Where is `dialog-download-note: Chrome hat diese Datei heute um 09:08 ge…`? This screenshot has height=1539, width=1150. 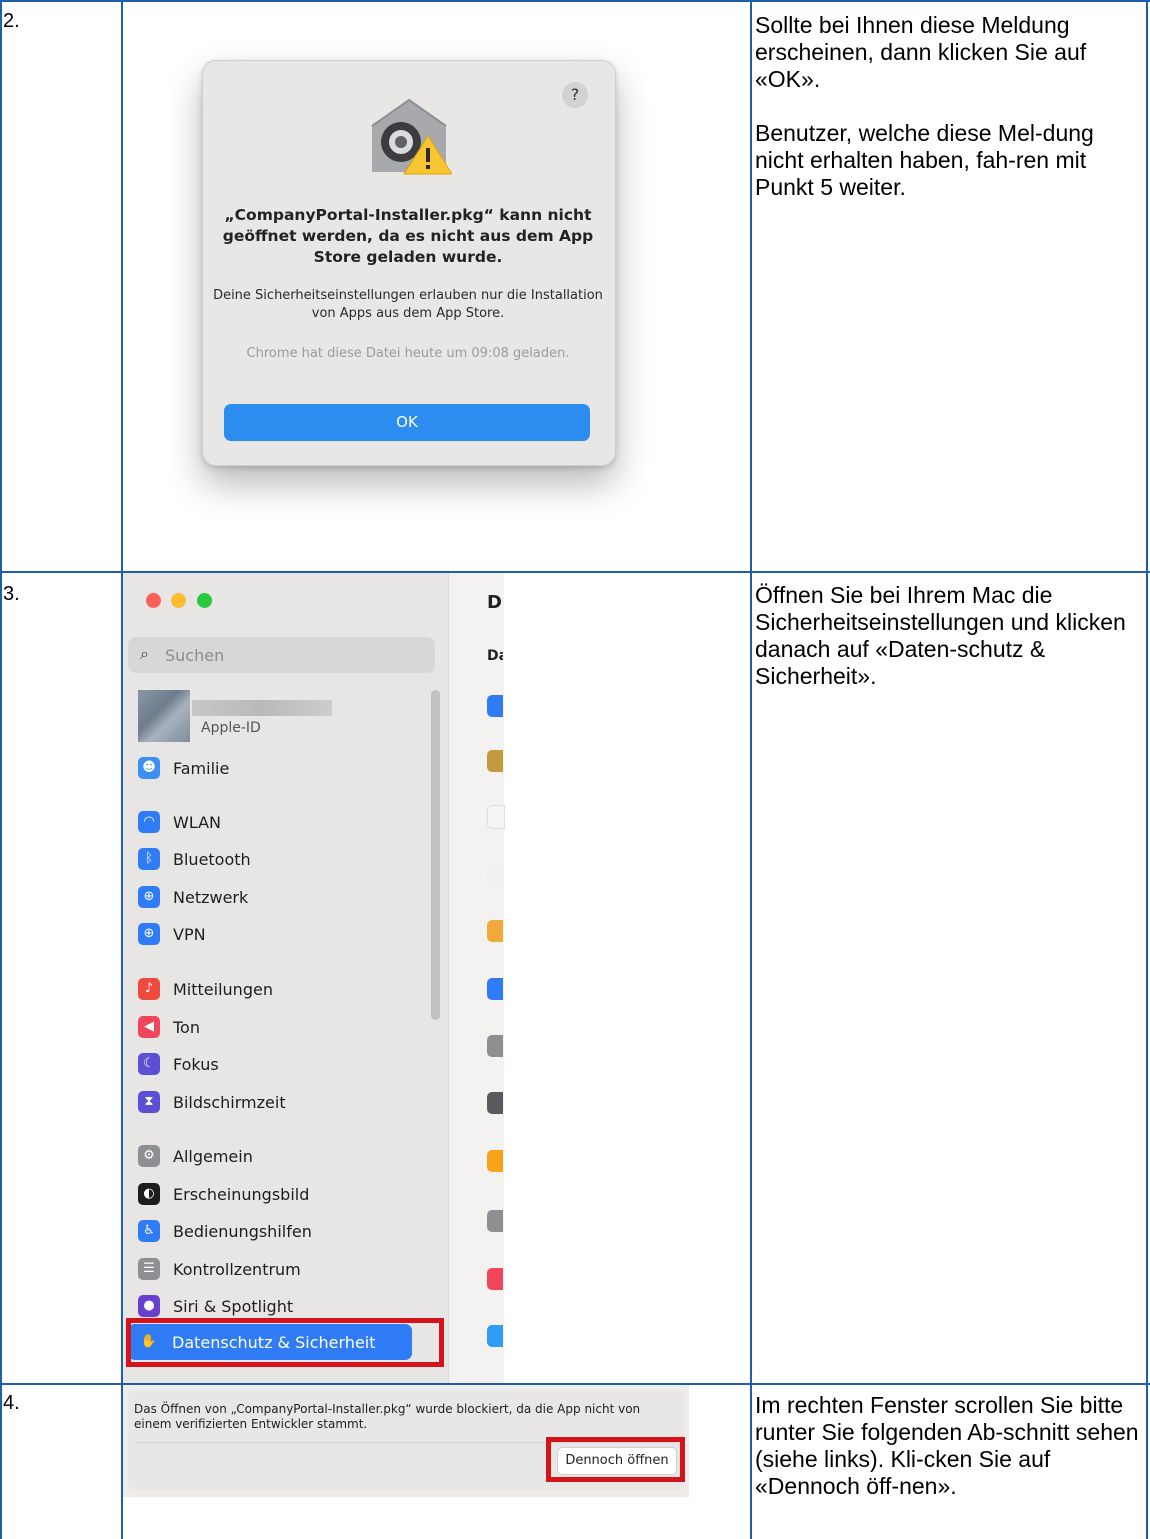 dialog-download-note: Chrome hat diese Datei heute um 09:08 ge… is located at coordinates (408, 353).